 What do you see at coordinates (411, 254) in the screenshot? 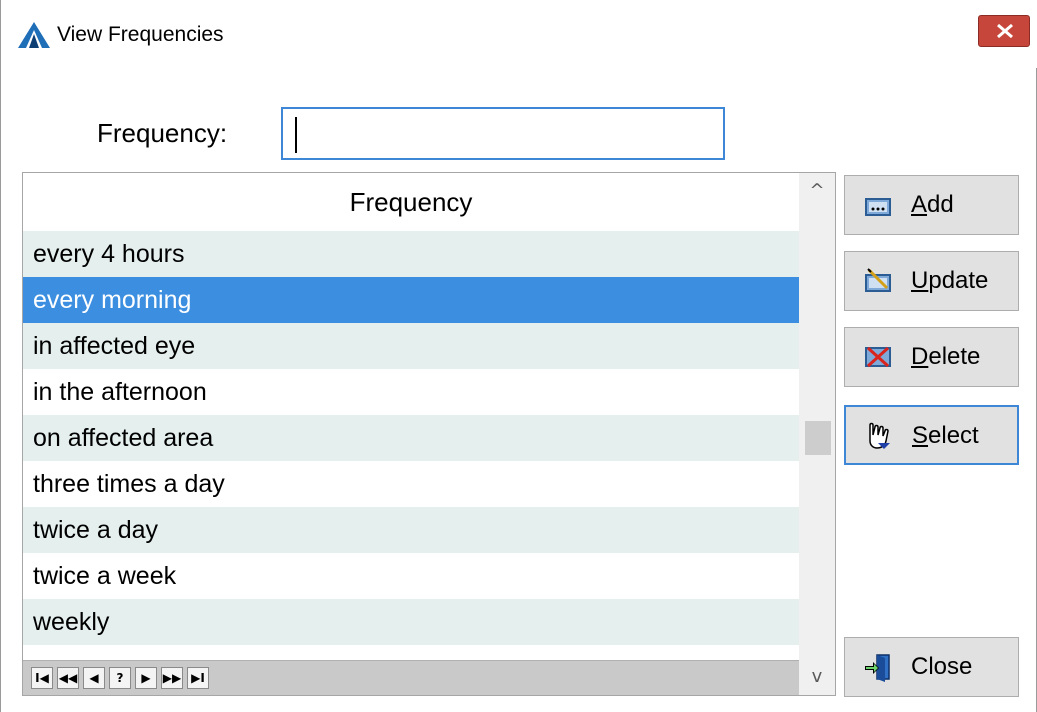
I see `table-row: every 4 hours` at bounding box center [411, 254].